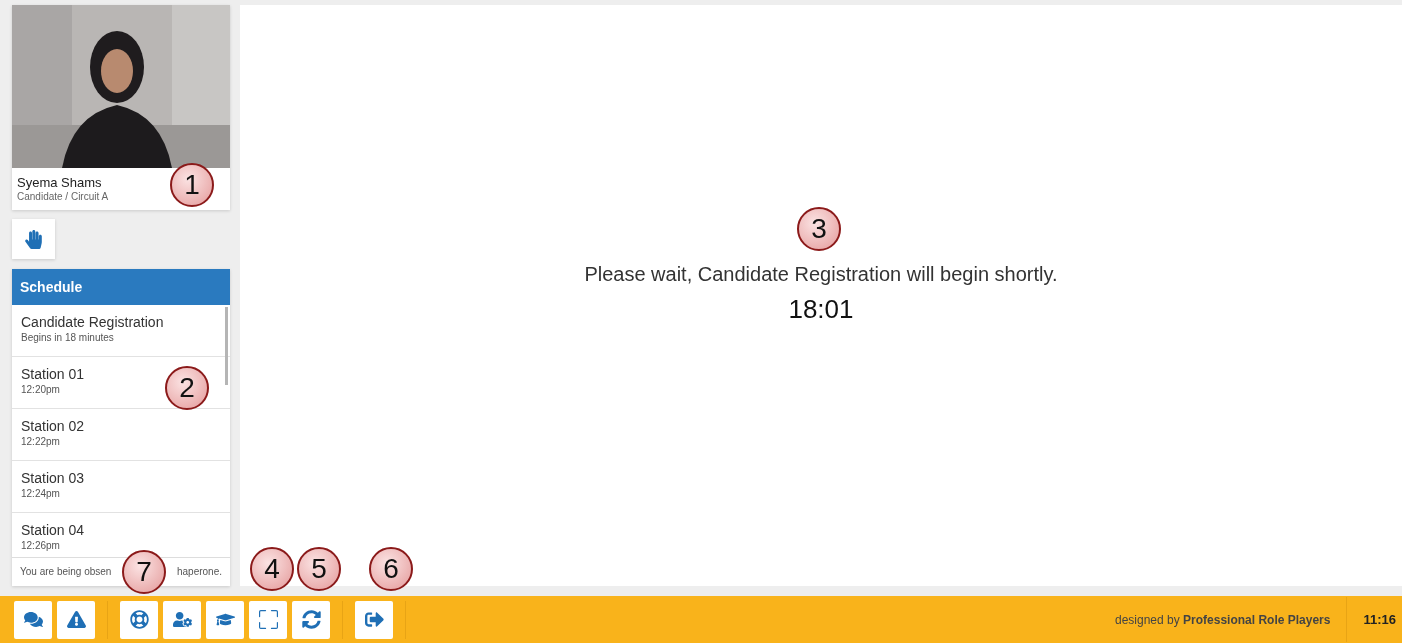  I want to click on schedule-item-title: Station 01, so click(53, 374).